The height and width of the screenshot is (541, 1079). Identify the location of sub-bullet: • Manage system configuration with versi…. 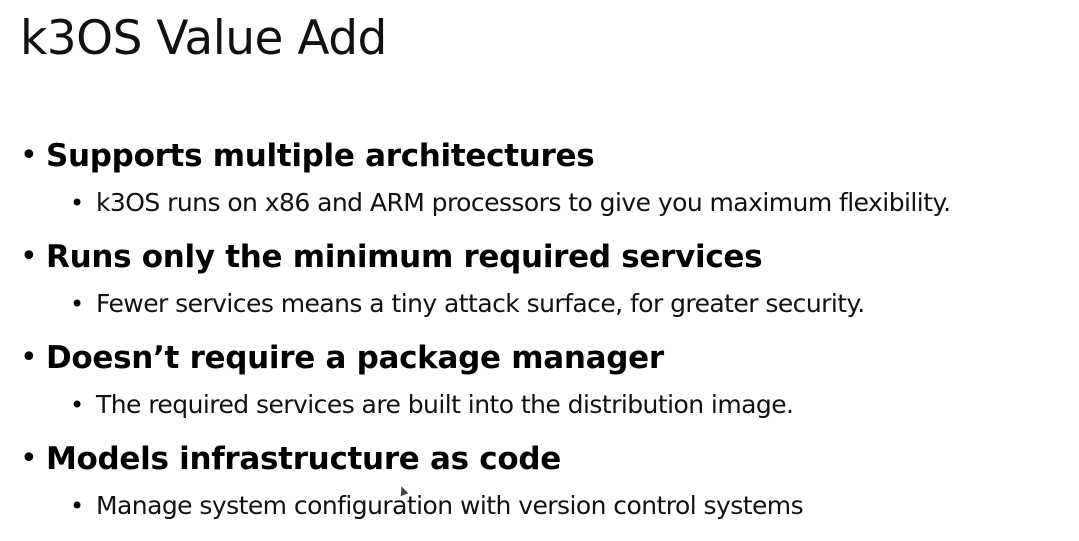
(437, 506).